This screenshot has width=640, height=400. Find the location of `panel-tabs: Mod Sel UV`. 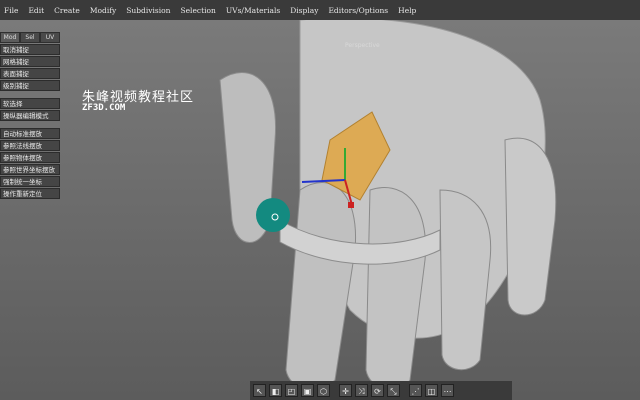

panel-tabs: Mod Sel UV is located at coordinates (30, 37).